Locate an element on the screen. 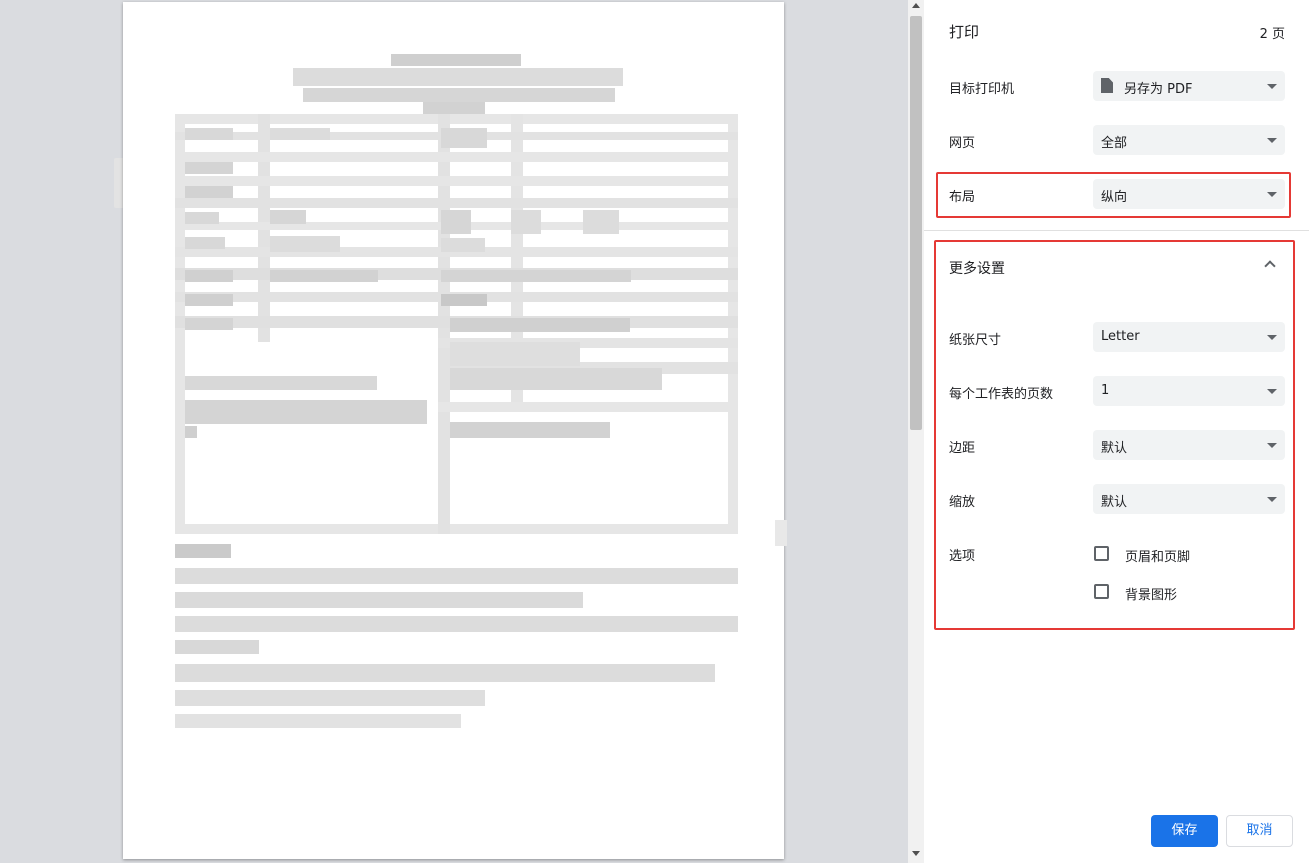 This screenshot has width=1309, height=863. page-count: 2 页 is located at coordinates (1272, 34).